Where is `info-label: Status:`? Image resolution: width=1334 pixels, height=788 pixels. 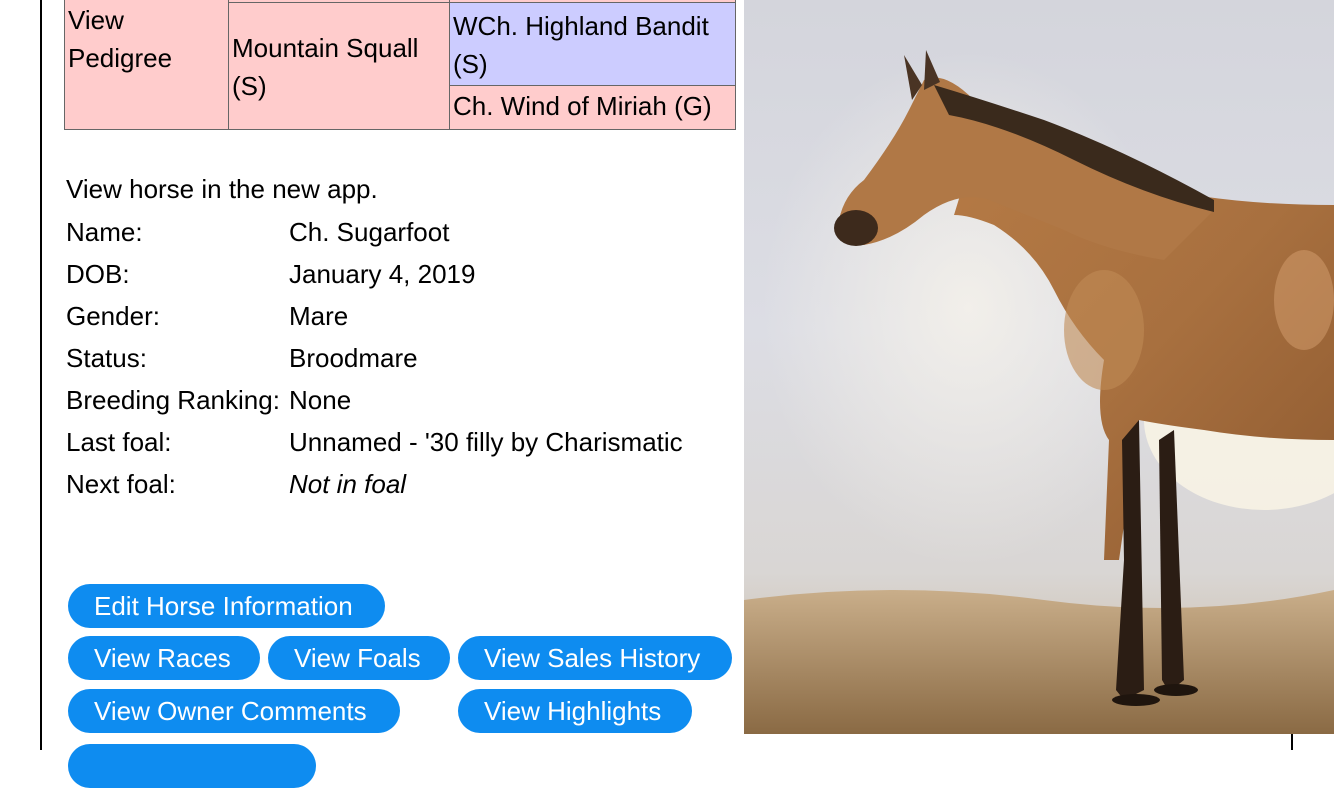 info-label: Status: is located at coordinates (106, 358).